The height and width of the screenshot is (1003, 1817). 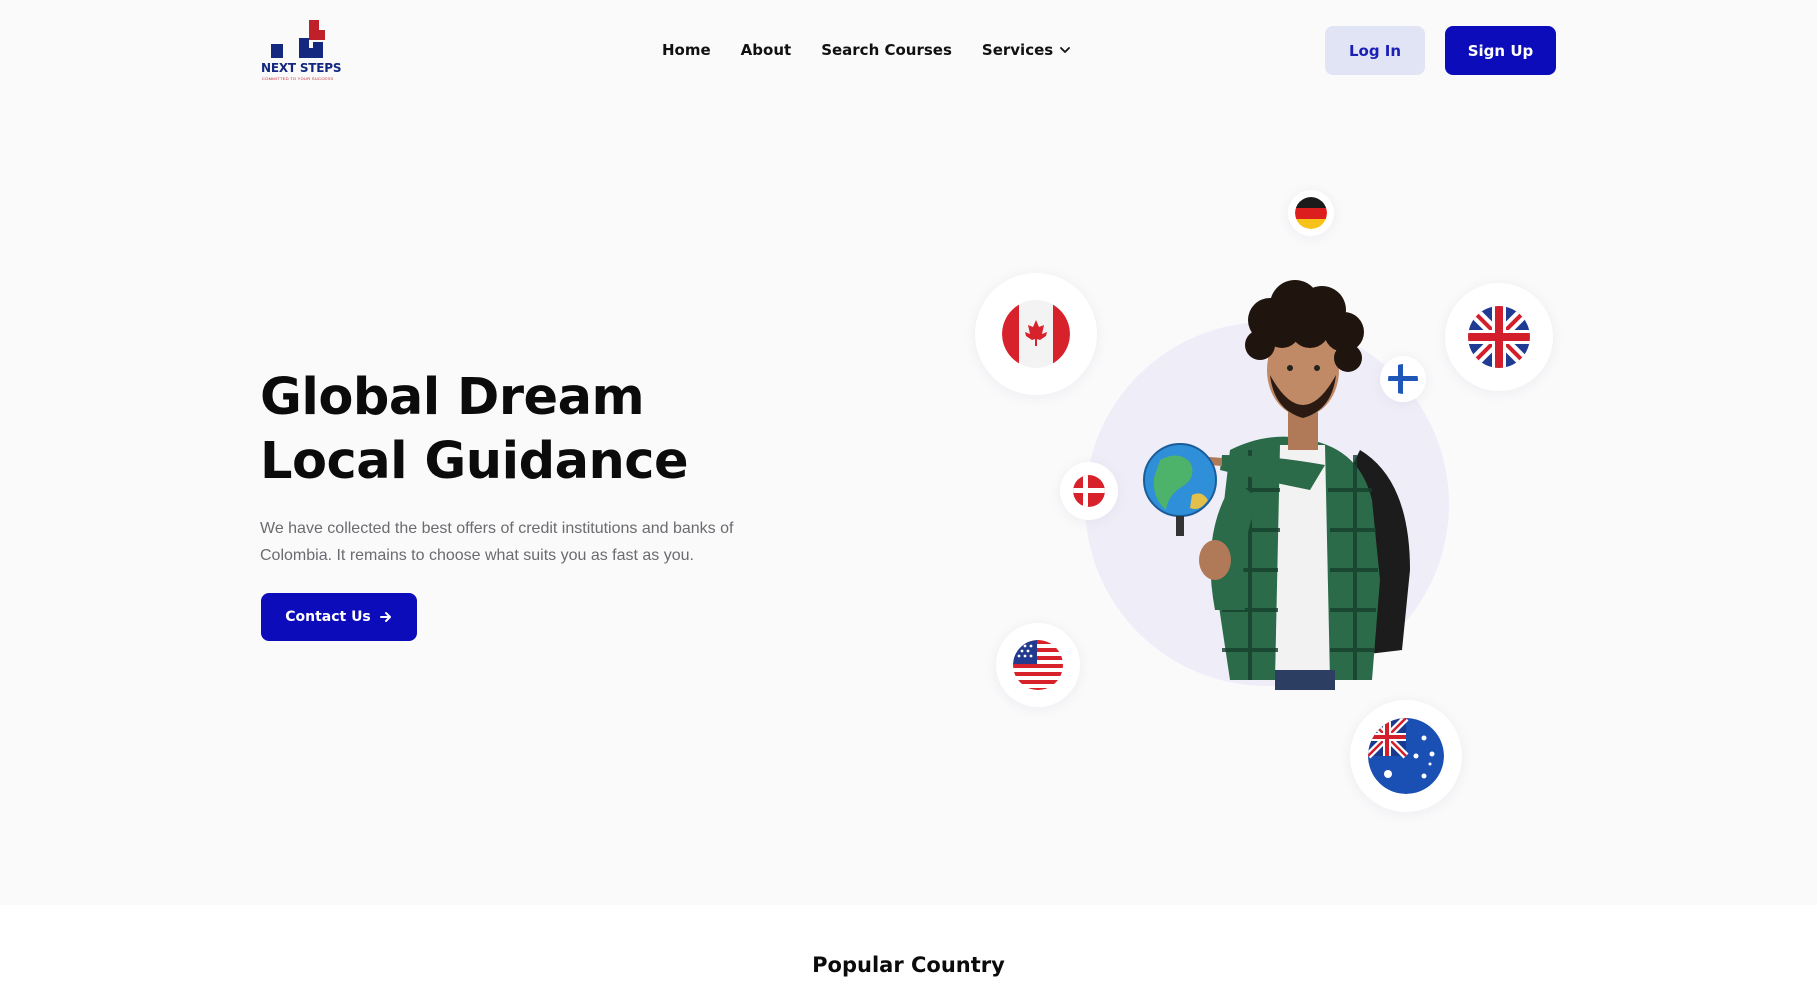 I want to click on nav-services: Services, so click(x=1026, y=50).